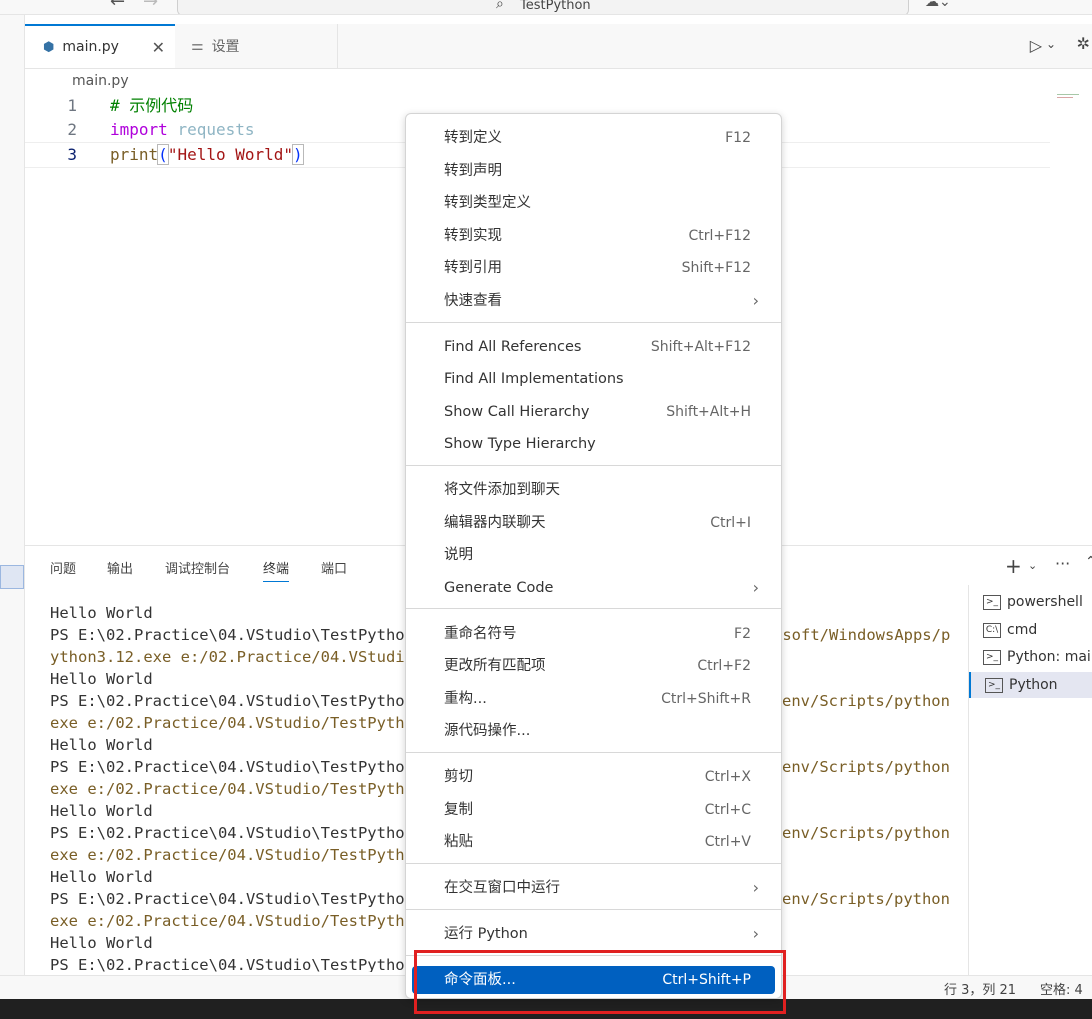  Describe the element at coordinates (593, 634) in the screenshot. I see `menu-item-rename-symbol: 重命名符号 F2` at that location.